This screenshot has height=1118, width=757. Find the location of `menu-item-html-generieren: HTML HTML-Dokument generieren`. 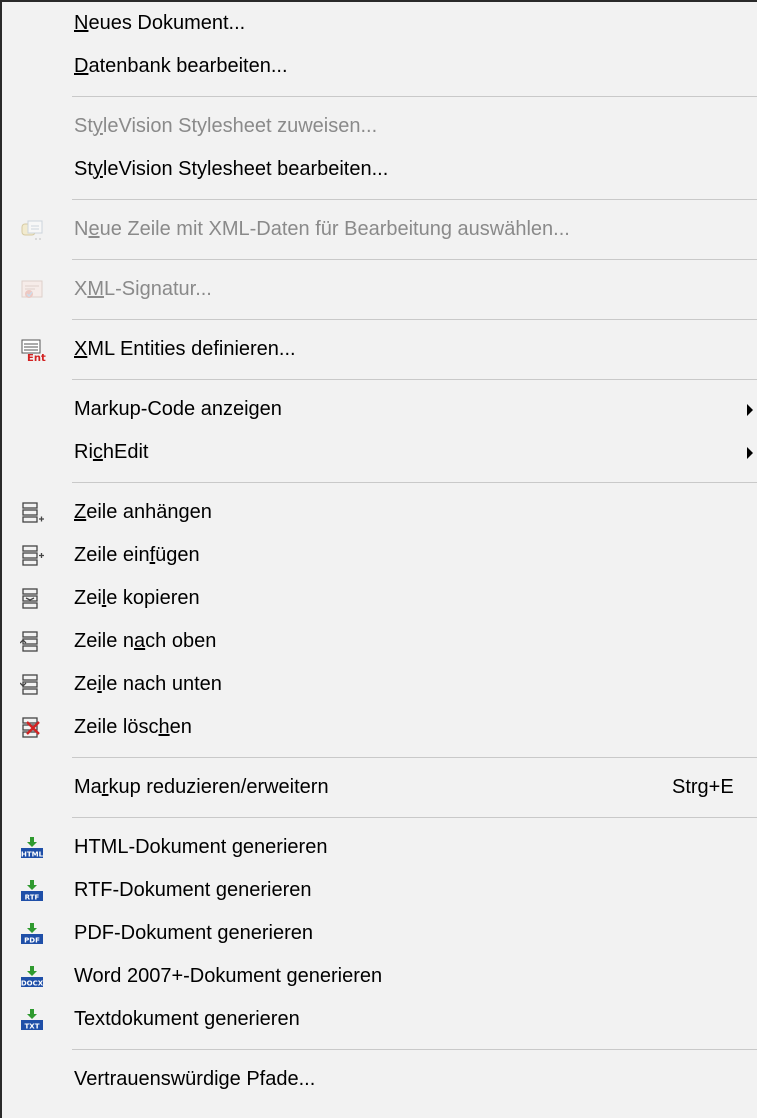

menu-item-html-generieren: HTML HTML-Dokument generieren is located at coordinates (379, 847).